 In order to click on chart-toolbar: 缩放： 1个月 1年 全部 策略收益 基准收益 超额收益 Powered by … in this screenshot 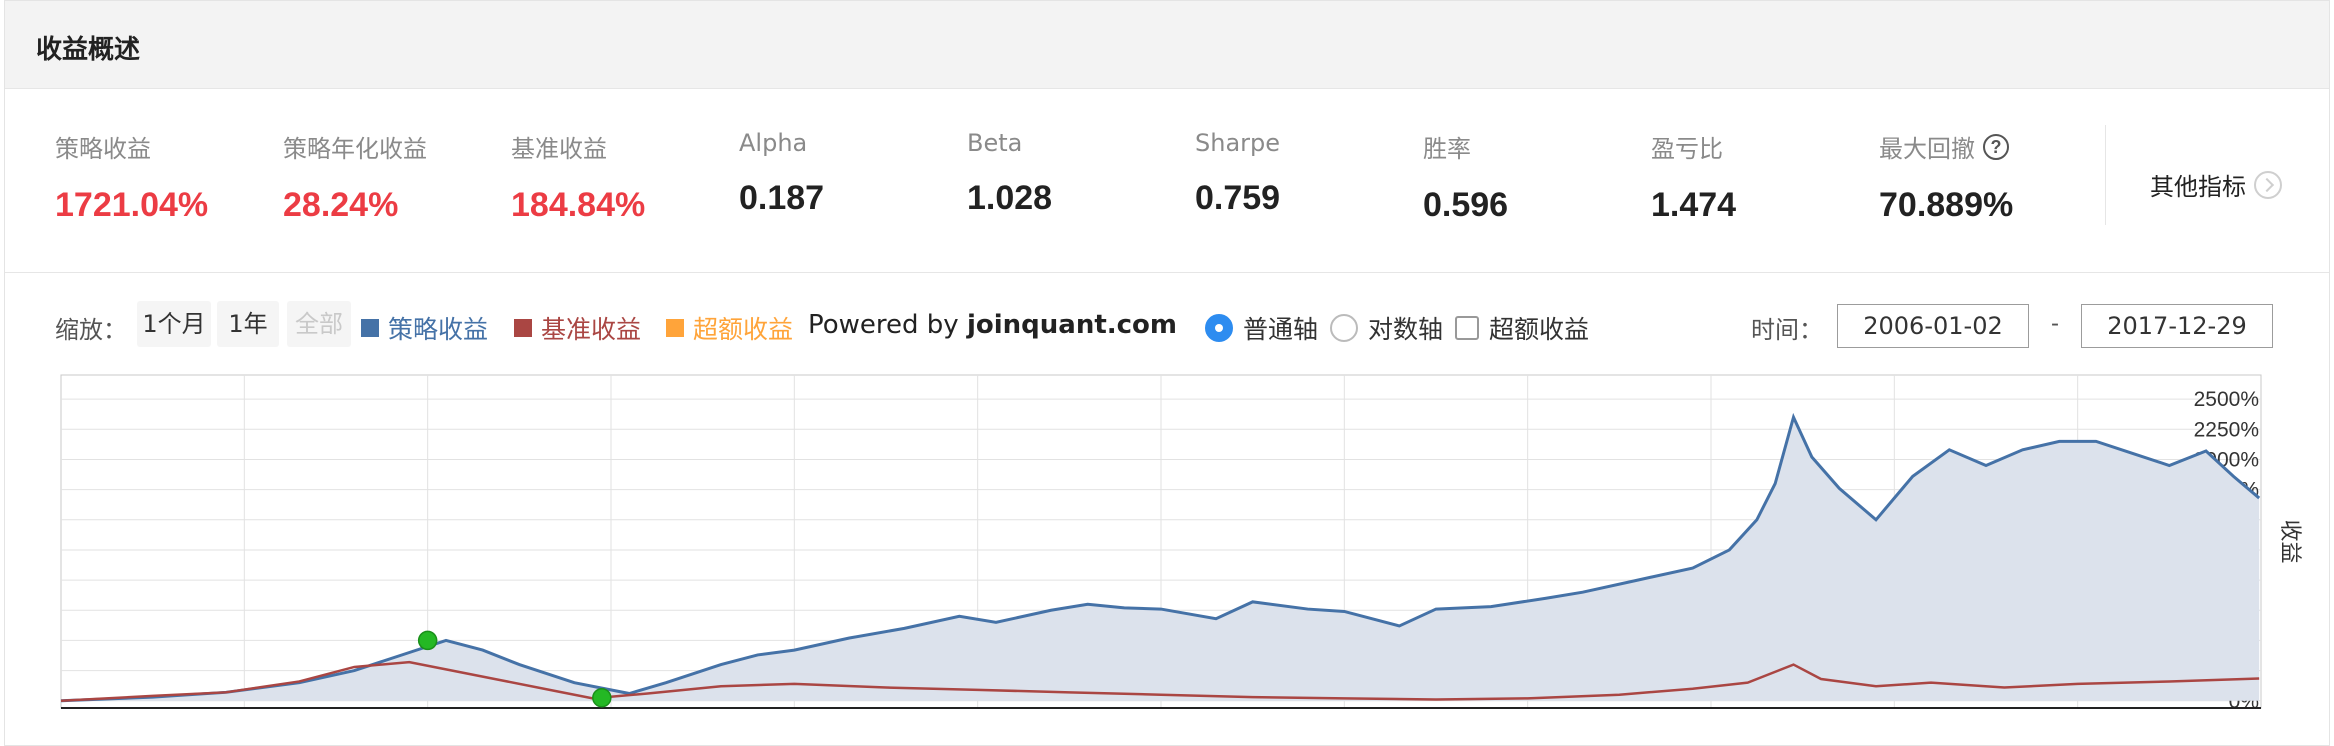, I will do `click(1167, 325)`.